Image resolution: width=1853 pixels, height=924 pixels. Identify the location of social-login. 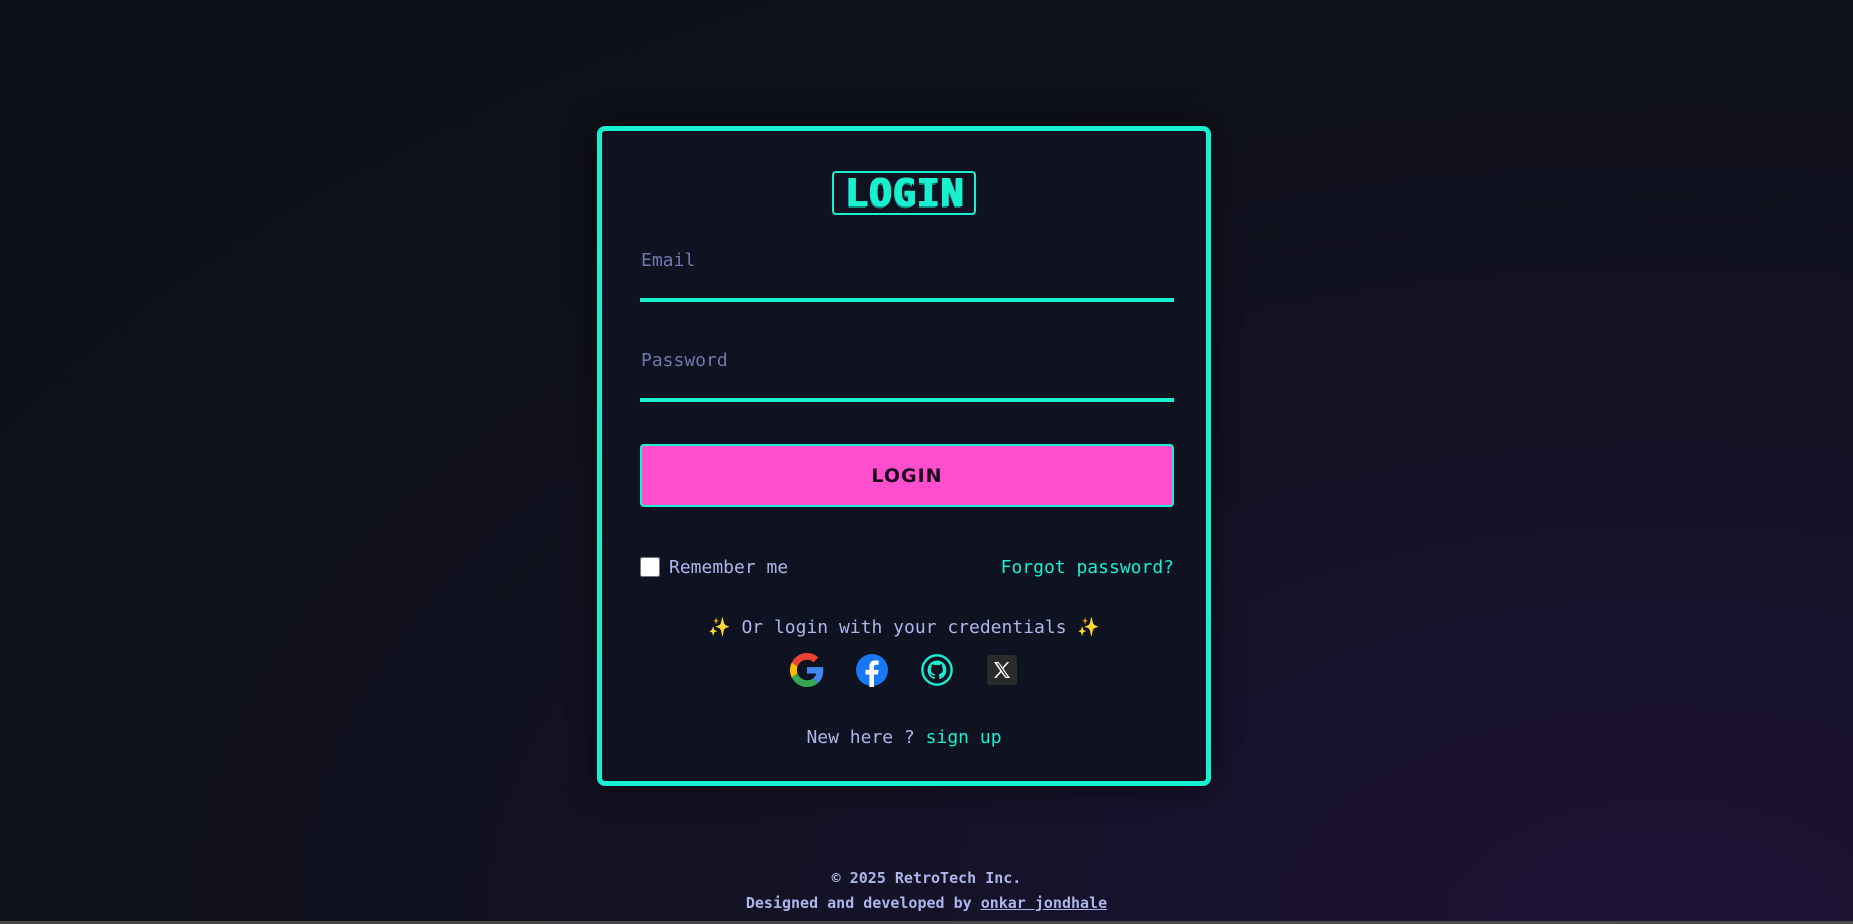
(904, 670).